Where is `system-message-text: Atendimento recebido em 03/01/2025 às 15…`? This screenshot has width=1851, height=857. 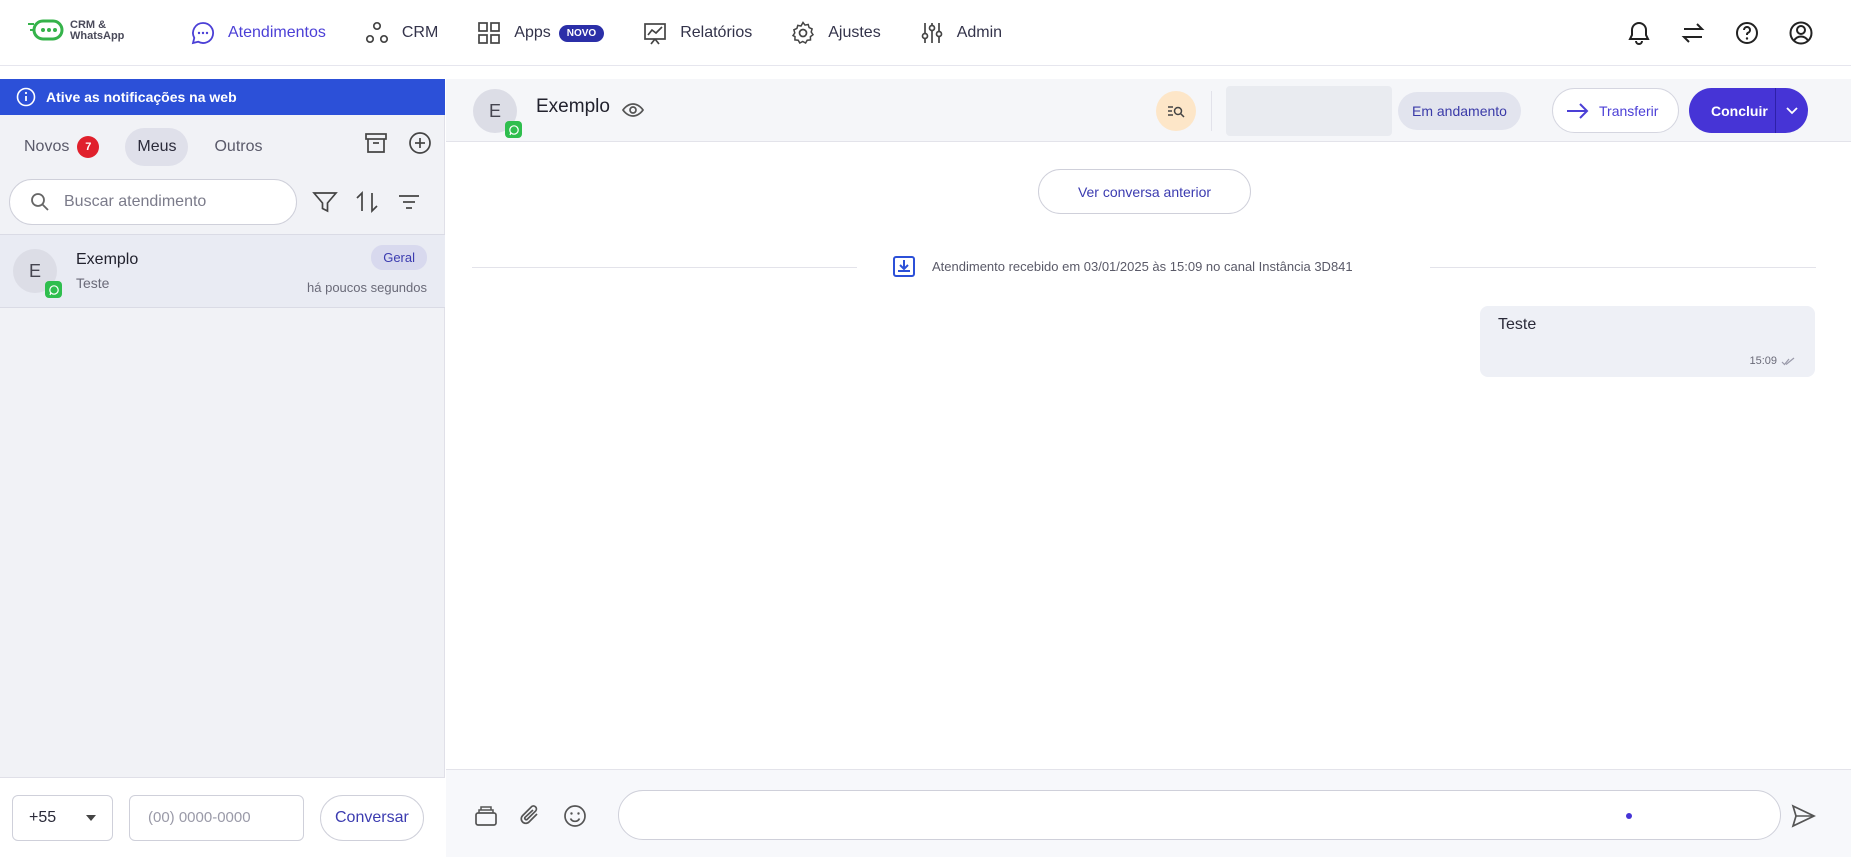 system-message-text: Atendimento recebido em 03/01/2025 às 15… is located at coordinates (1142, 266).